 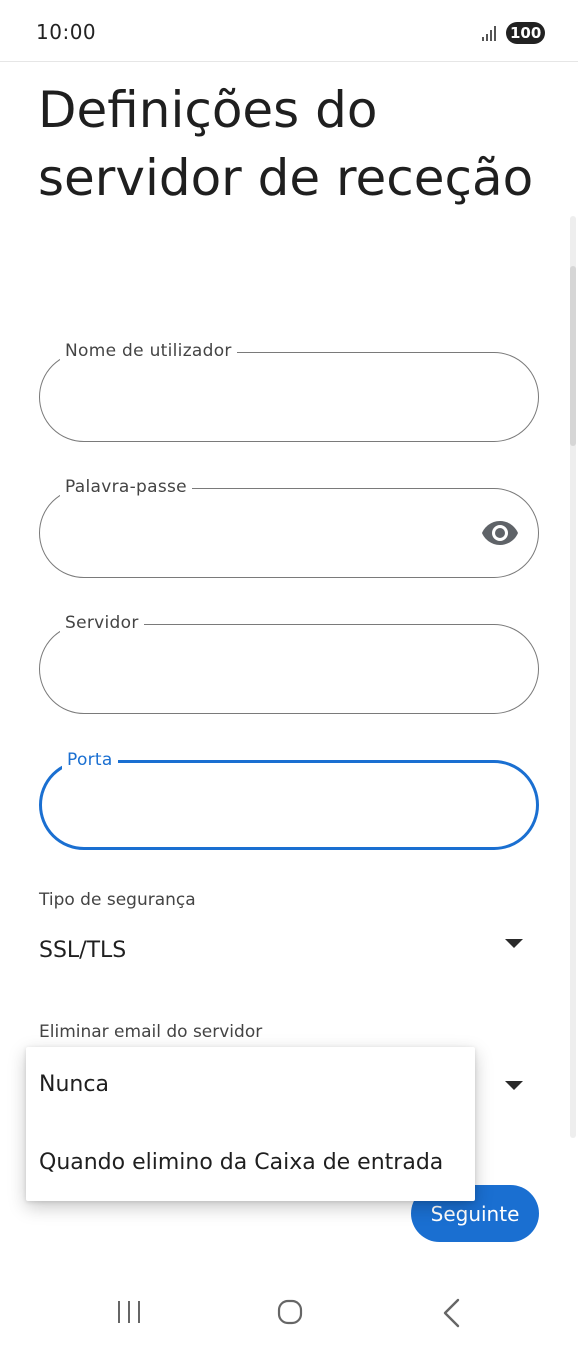 I want to click on password-field: Palavra-passe, so click(x=289, y=527).